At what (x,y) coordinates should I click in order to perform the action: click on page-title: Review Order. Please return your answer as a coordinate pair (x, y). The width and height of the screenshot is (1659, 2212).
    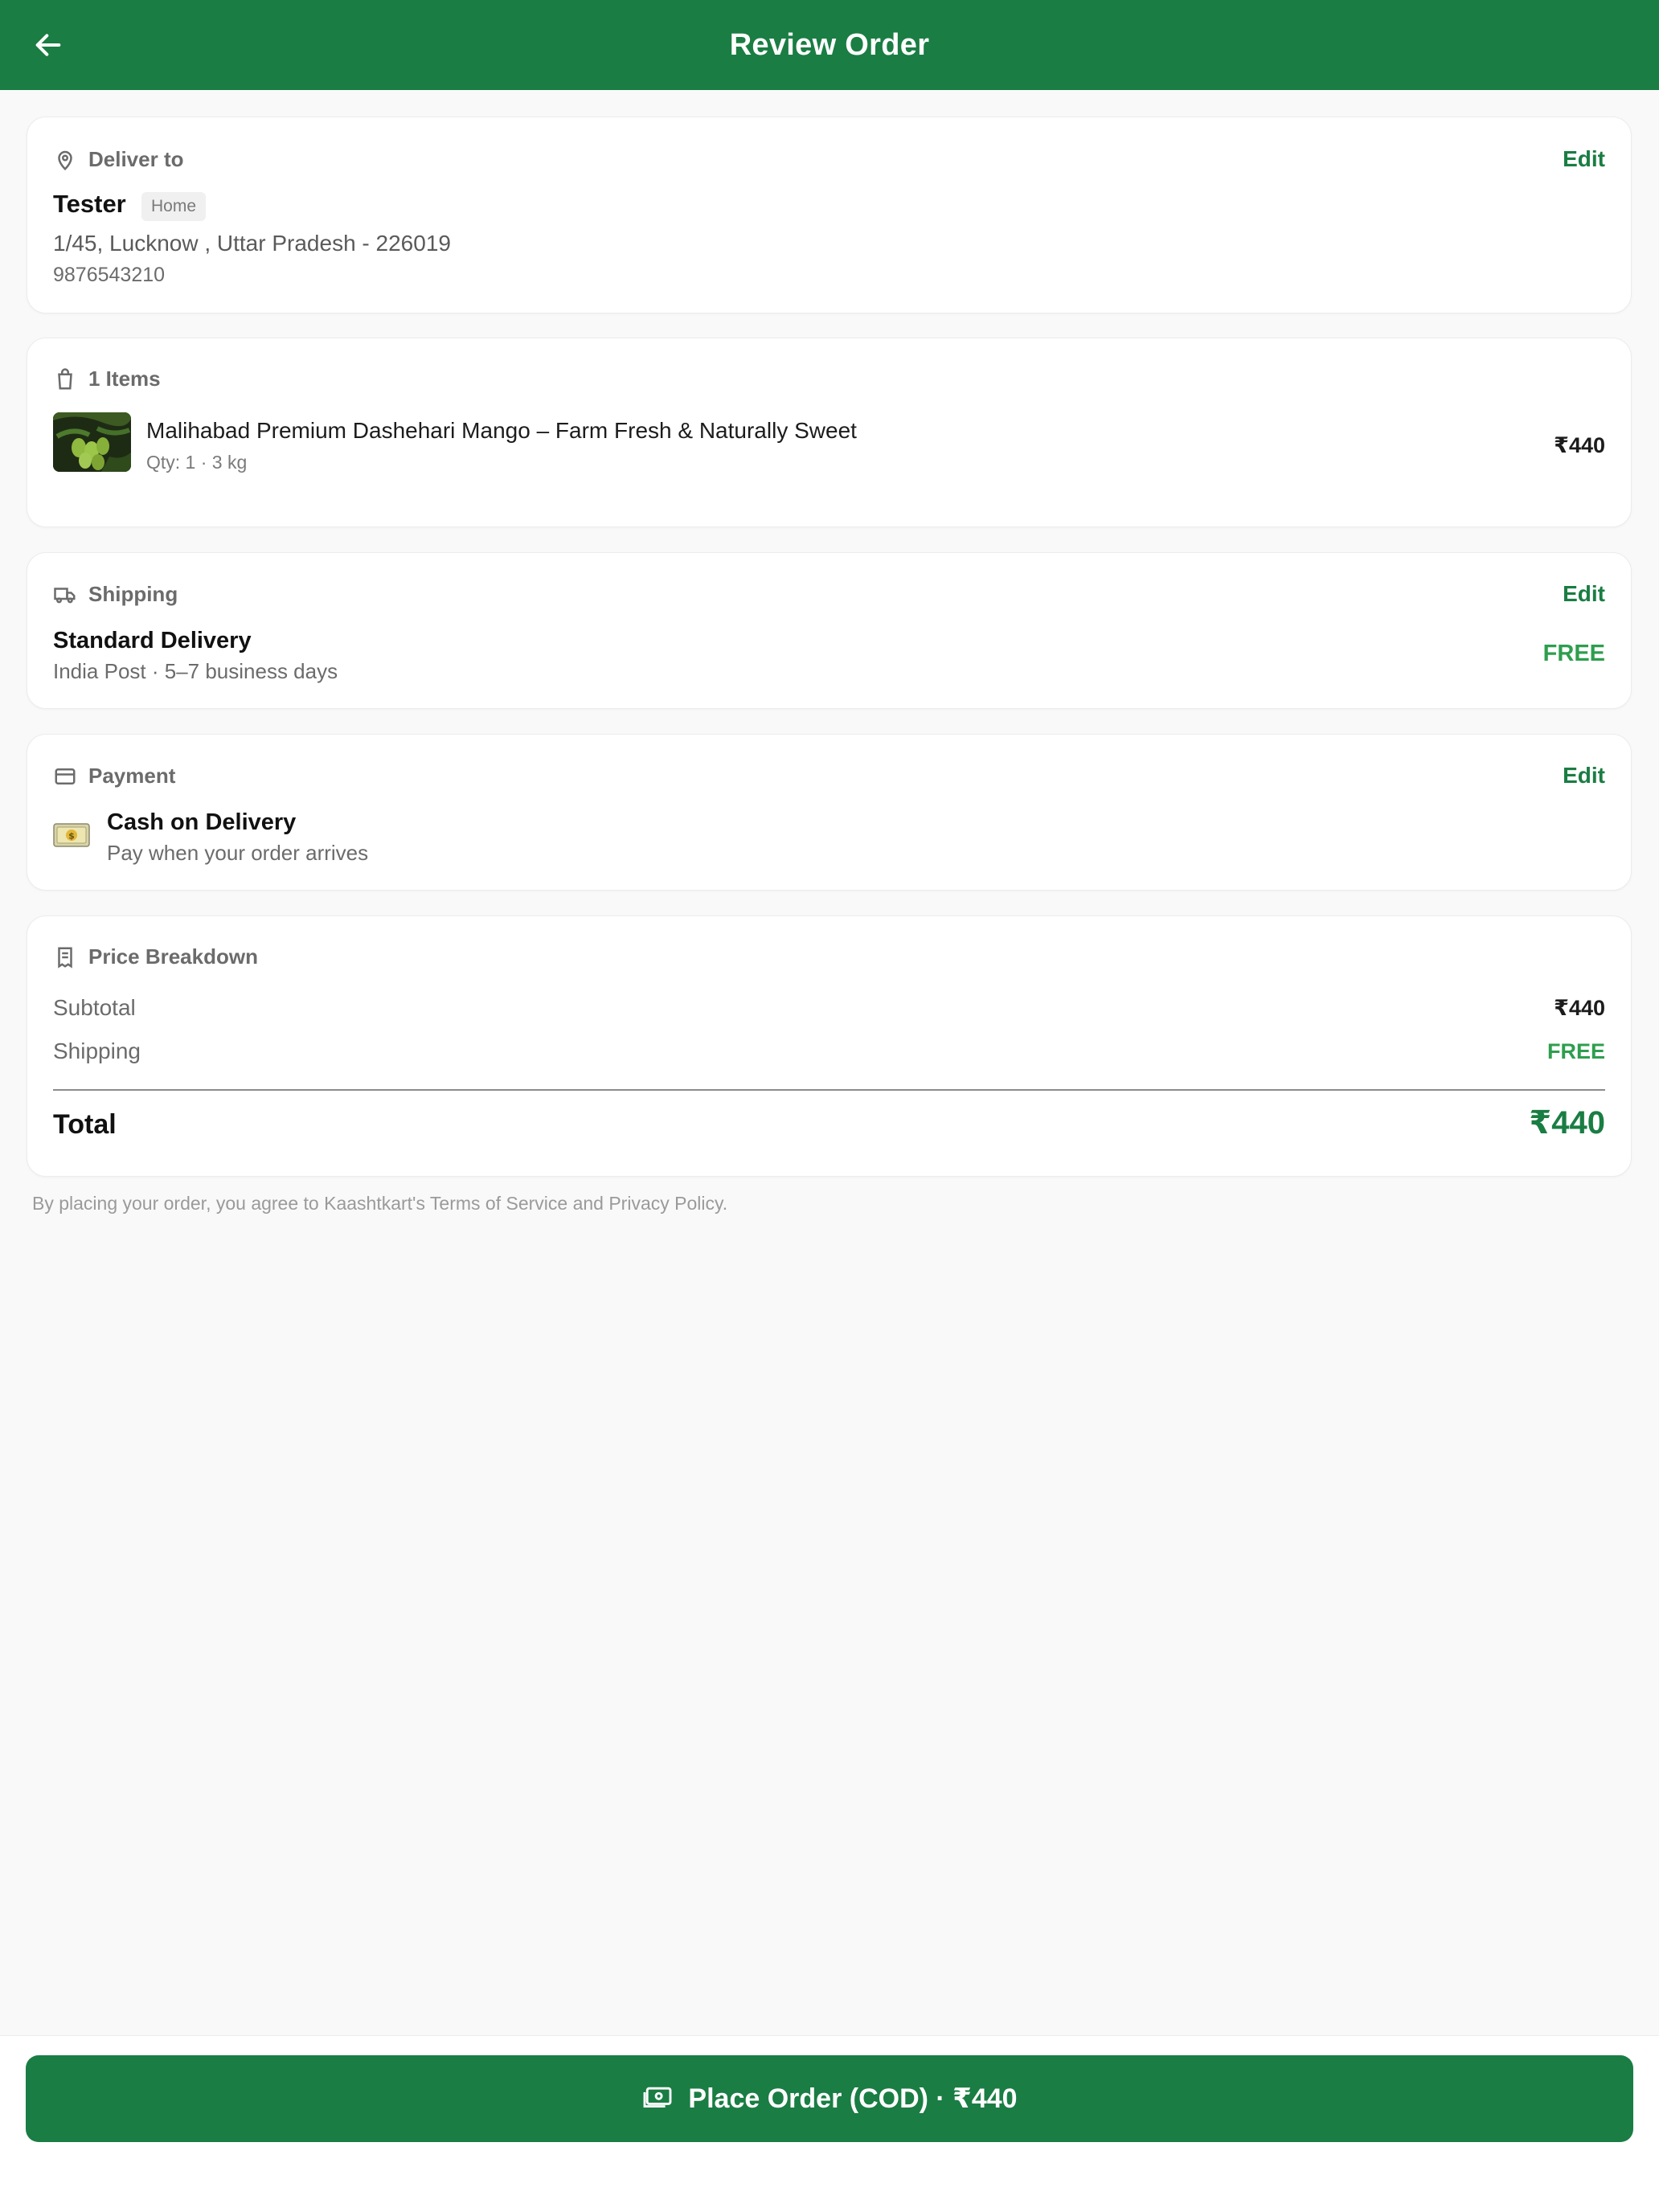
    Looking at the image, I should click on (829, 44).